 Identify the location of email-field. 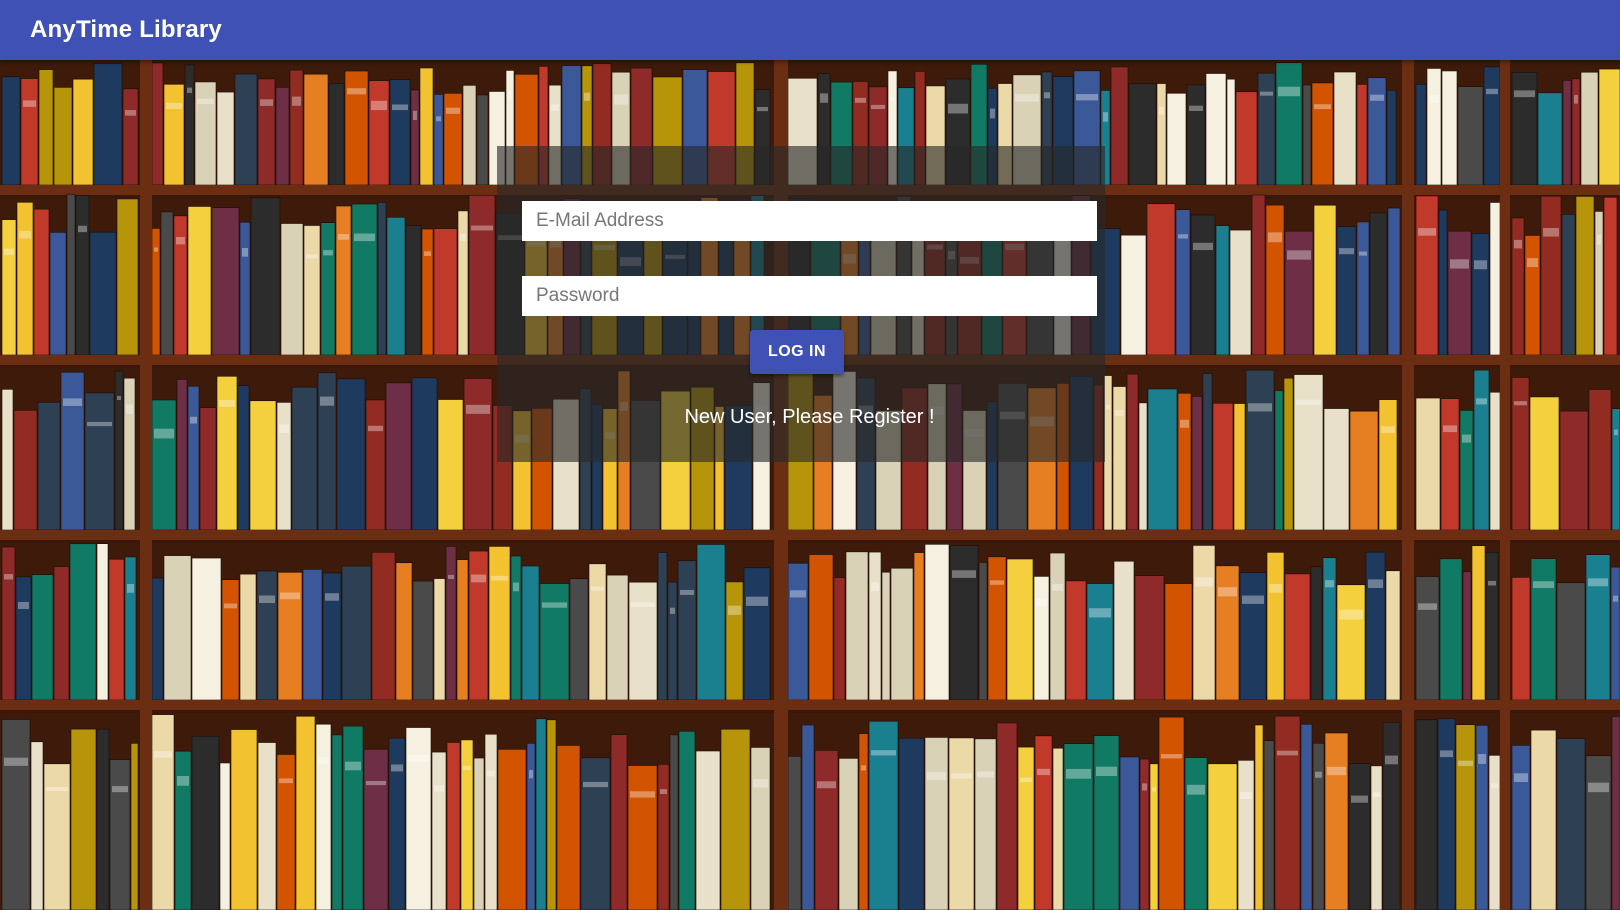
(809, 221).